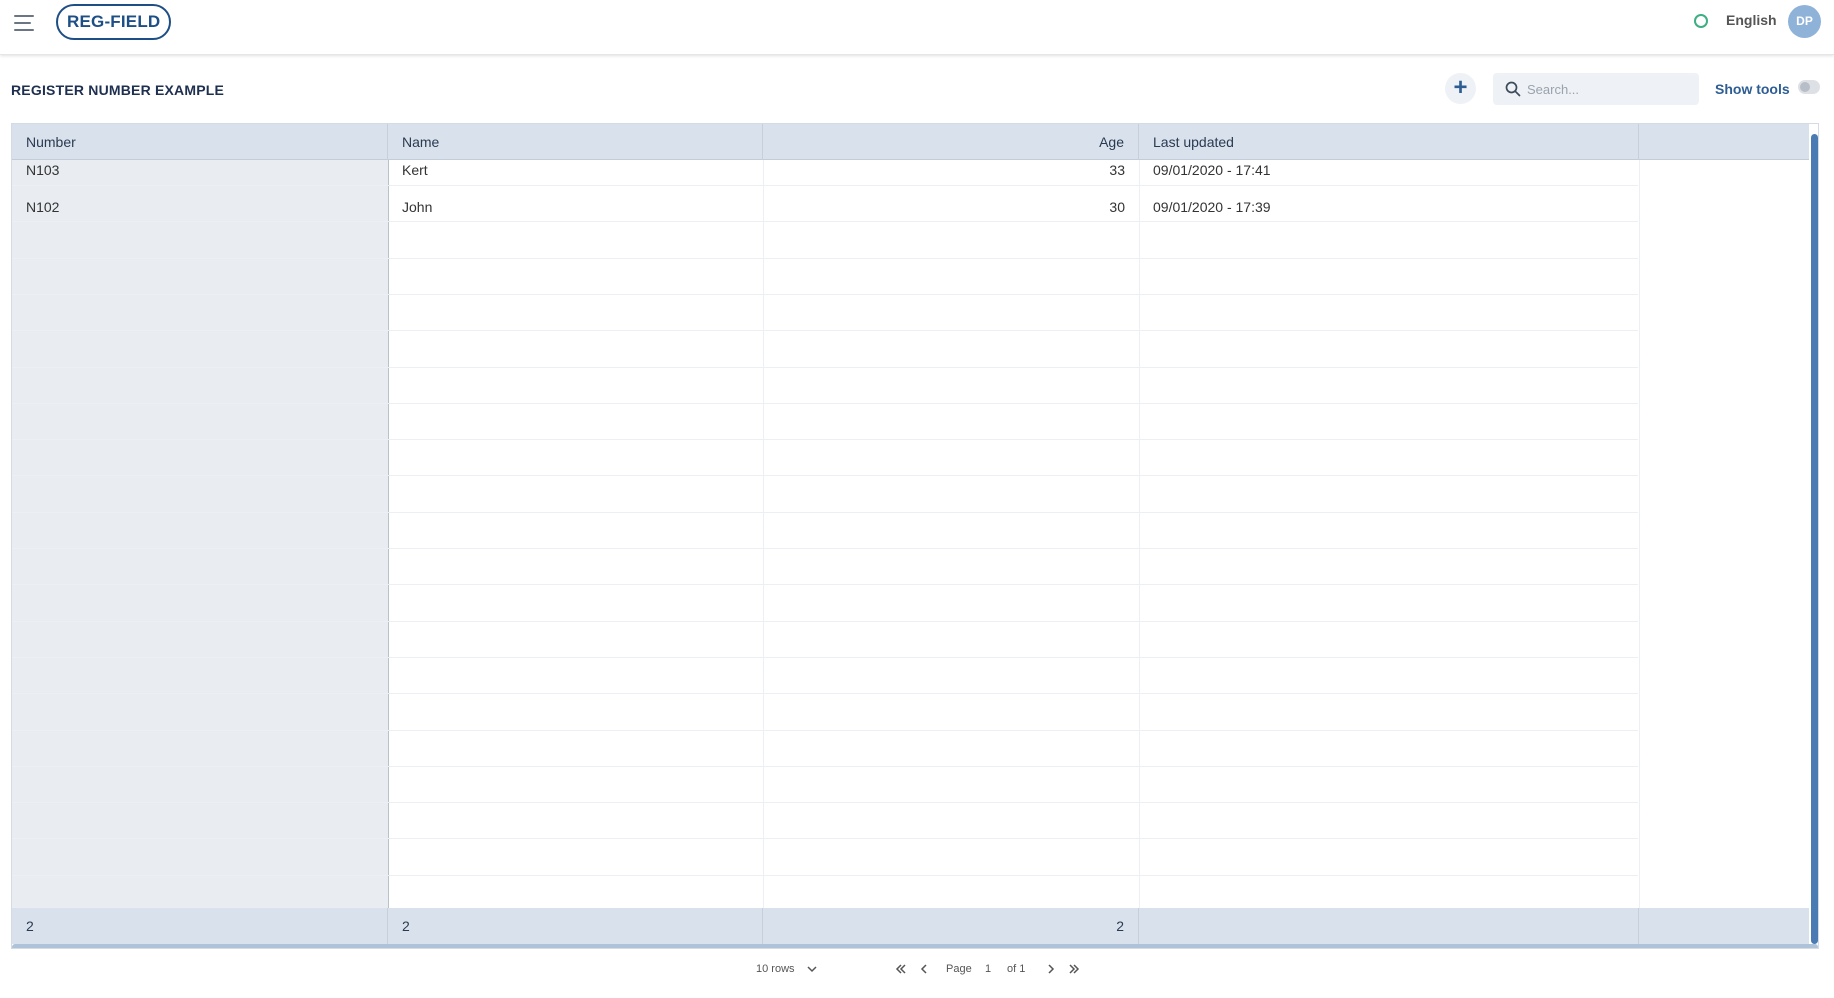 The height and width of the screenshot is (998, 1834). I want to click on connection-status-icon, so click(1701, 21).